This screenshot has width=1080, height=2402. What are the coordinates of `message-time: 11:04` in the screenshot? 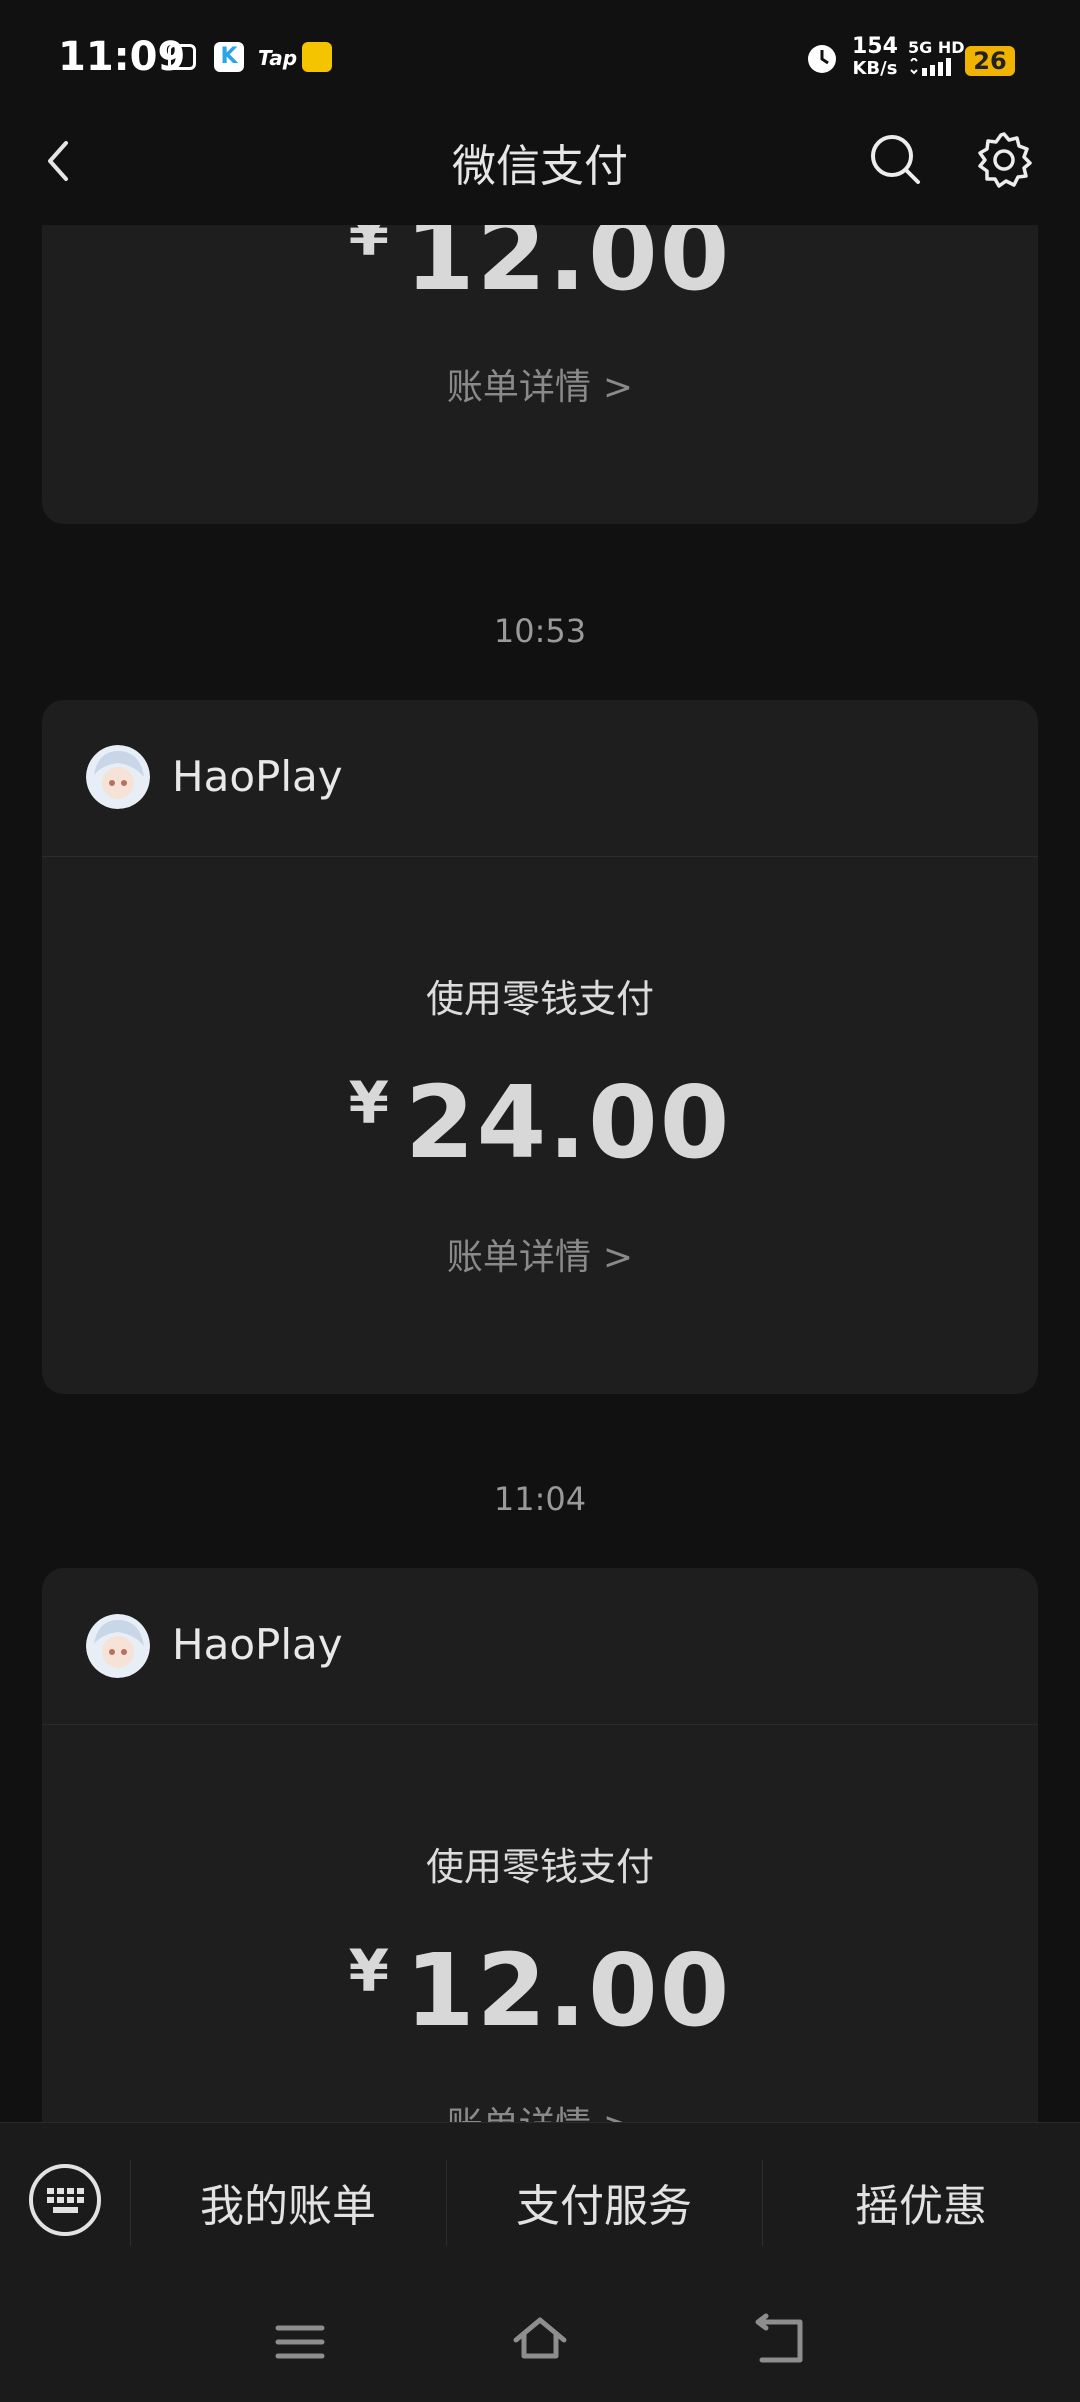 It's located at (540, 1499).